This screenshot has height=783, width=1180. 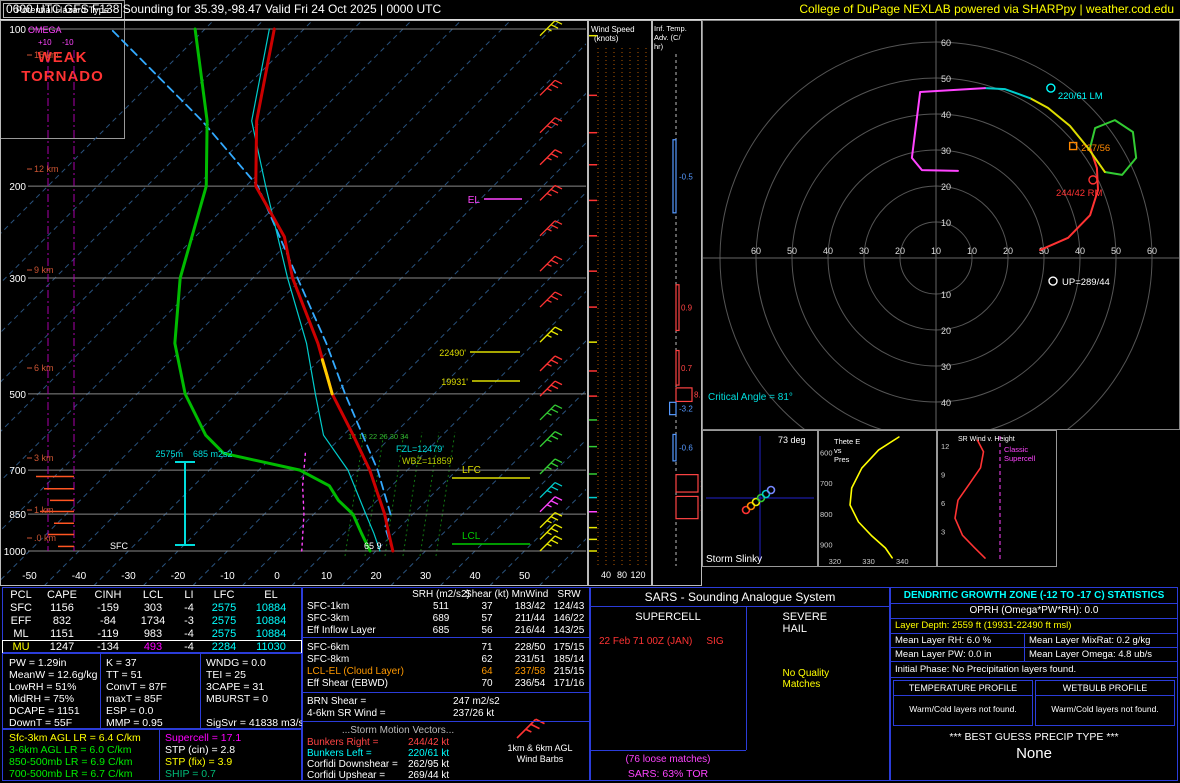 What do you see at coordinates (1116, 251) in the screenshot?
I see `svg-text: 50` at bounding box center [1116, 251].